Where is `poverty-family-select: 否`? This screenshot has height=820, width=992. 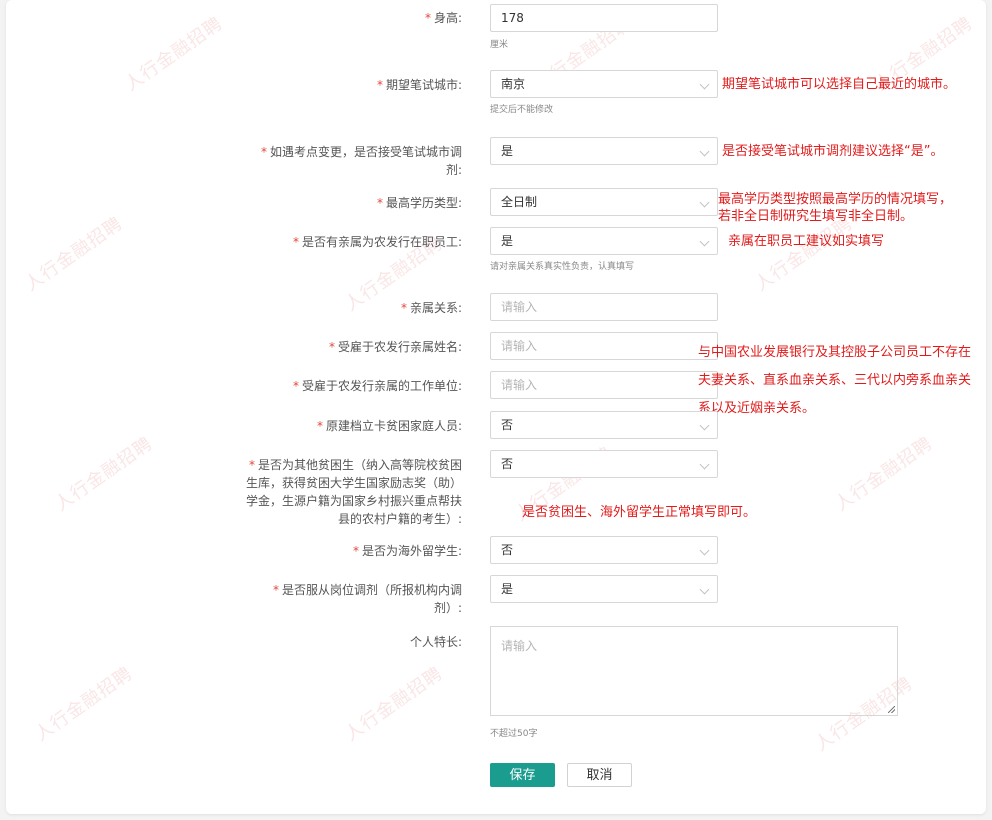
poverty-family-select: 否 is located at coordinates (604, 425).